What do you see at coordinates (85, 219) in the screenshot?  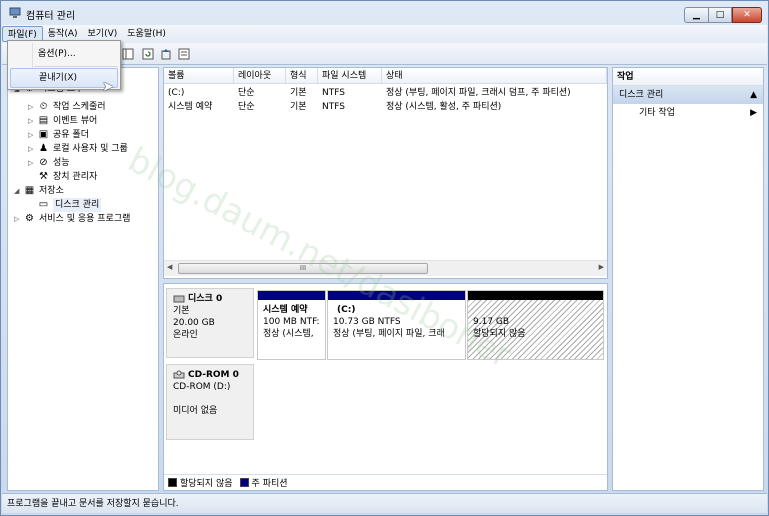 I see `tree-item-label: 서비스 및 응용 프로그램` at bounding box center [85, 219].